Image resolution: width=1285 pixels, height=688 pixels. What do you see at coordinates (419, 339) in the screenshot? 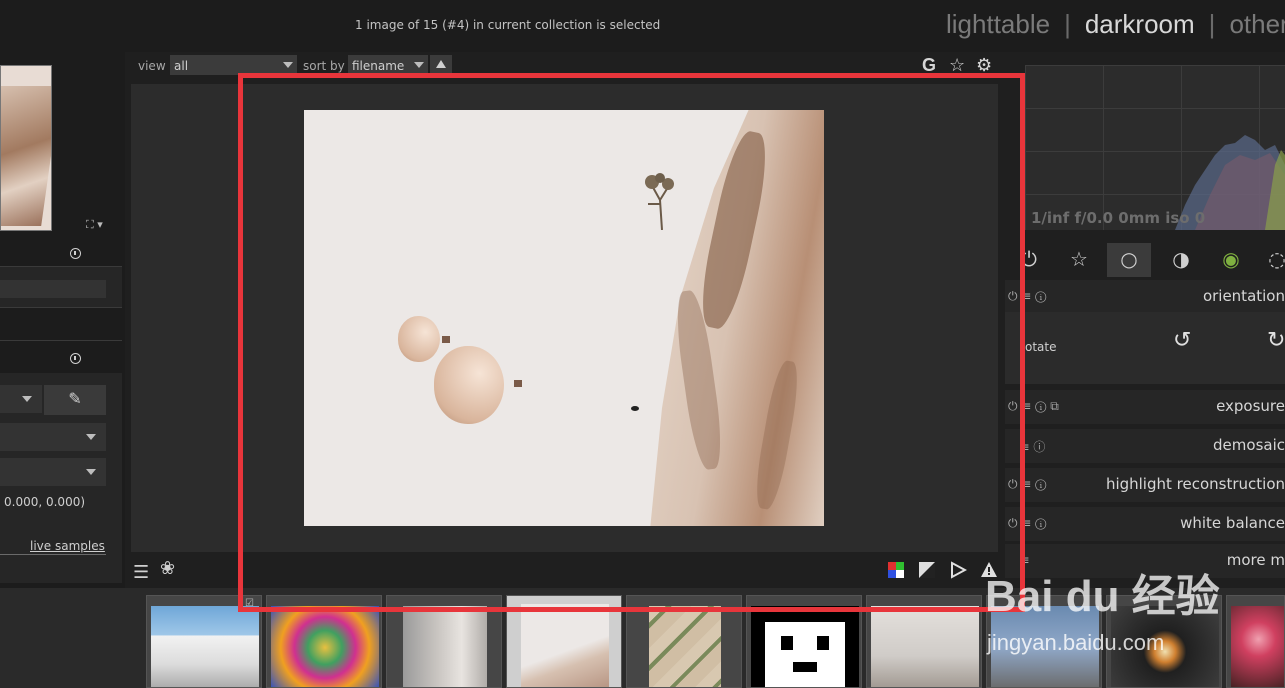
I see `hot-air-balloon-small` at bounding box center [419, 339].